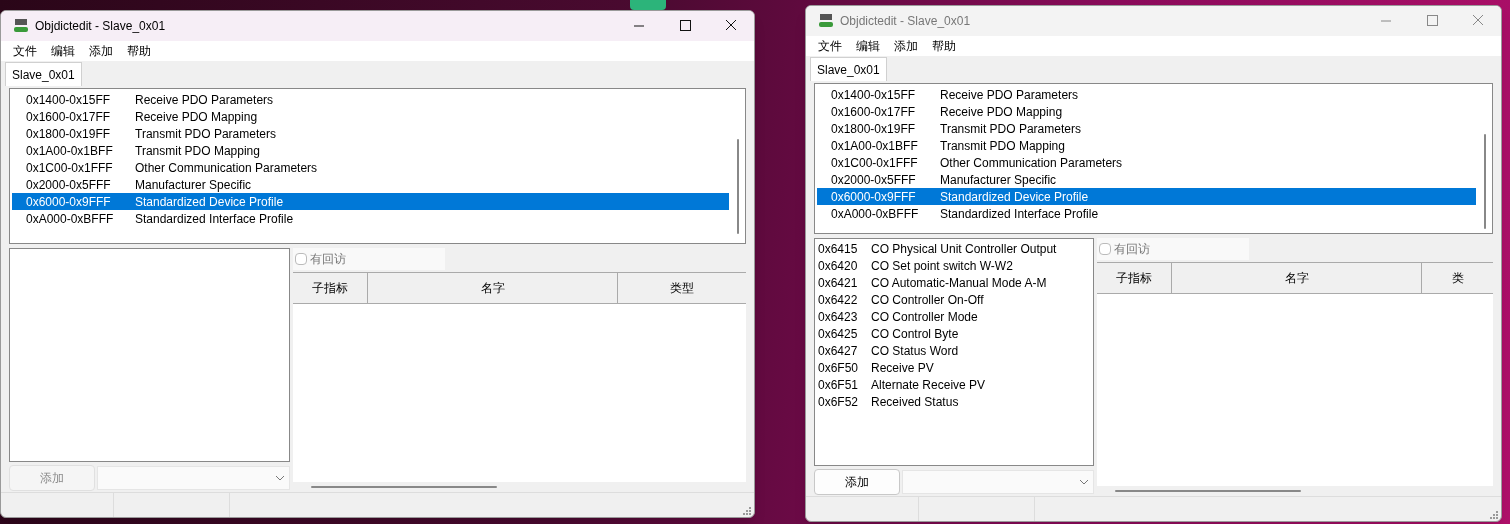  I want to click on column-header: 类型, so click(682, 288).